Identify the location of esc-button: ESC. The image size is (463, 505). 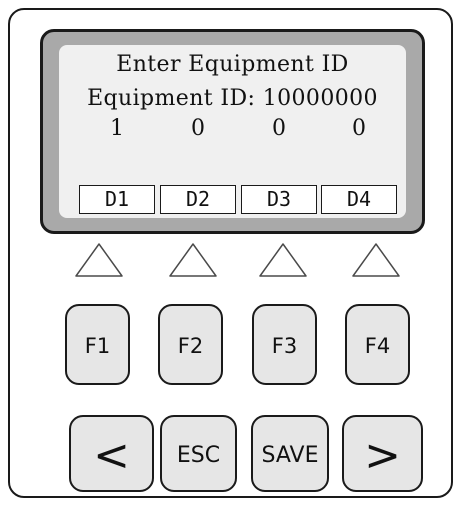
(198, 453).